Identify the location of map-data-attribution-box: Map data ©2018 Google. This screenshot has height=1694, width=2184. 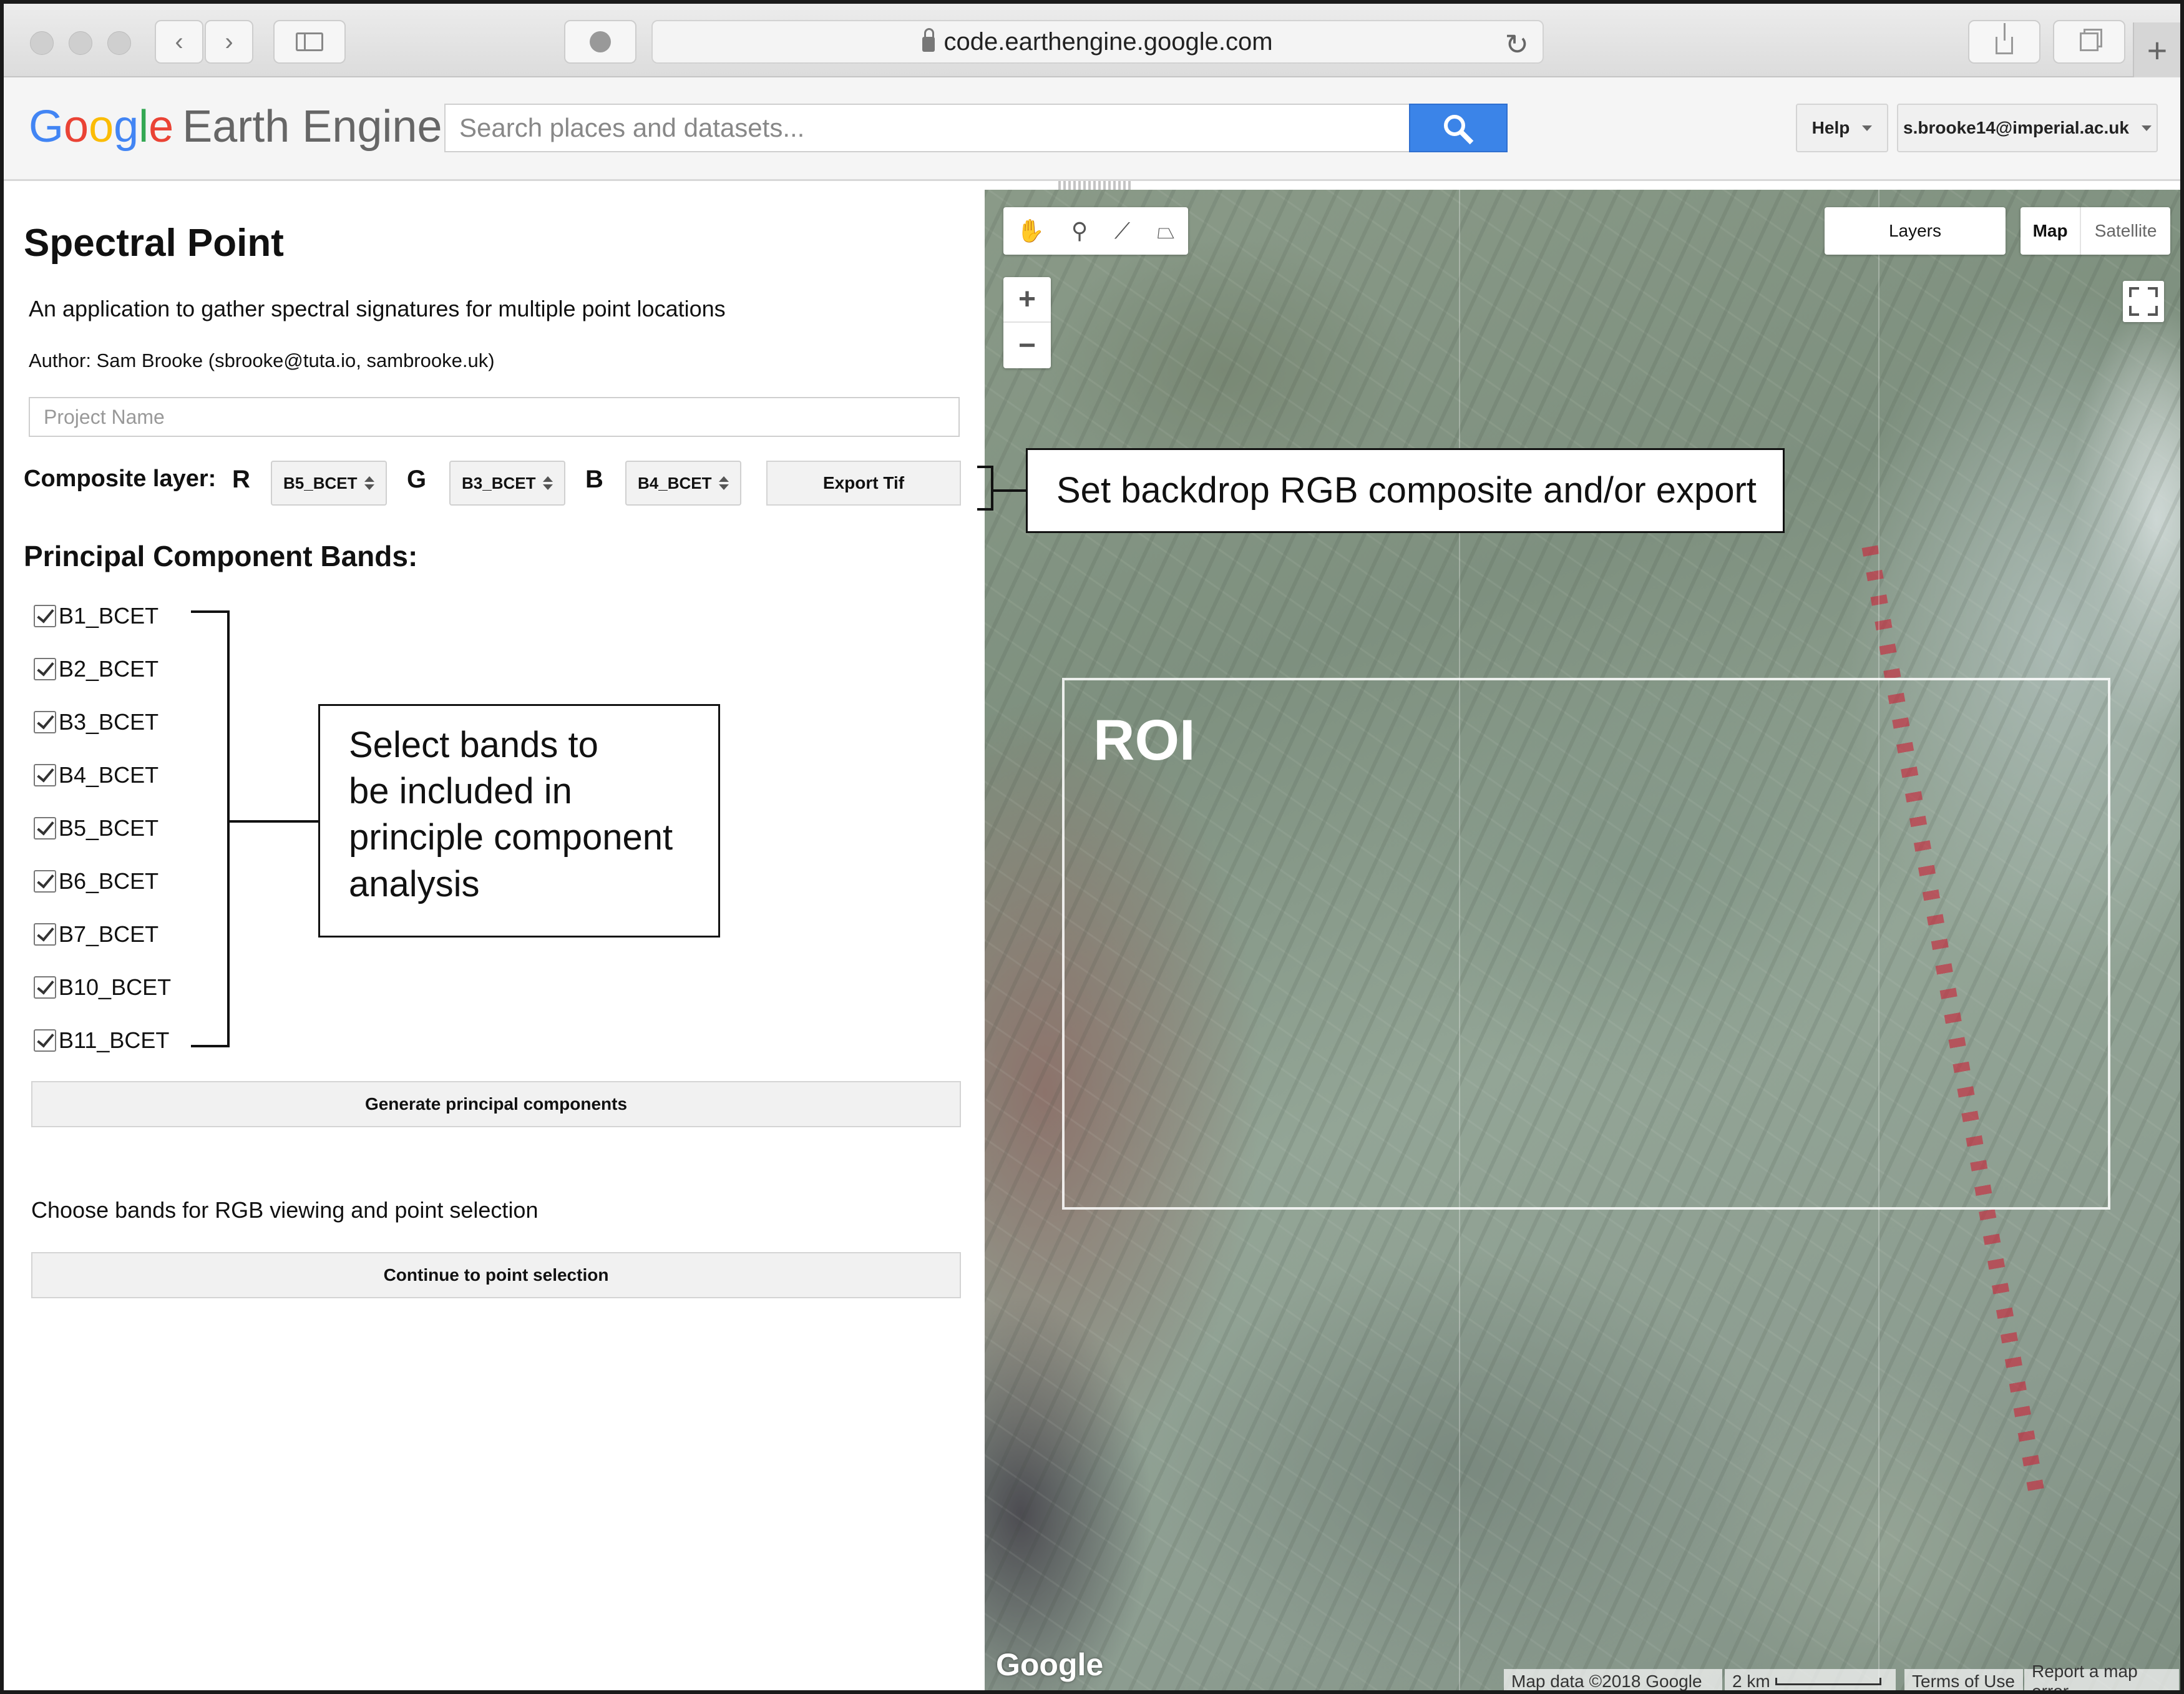
(1613, 1679).